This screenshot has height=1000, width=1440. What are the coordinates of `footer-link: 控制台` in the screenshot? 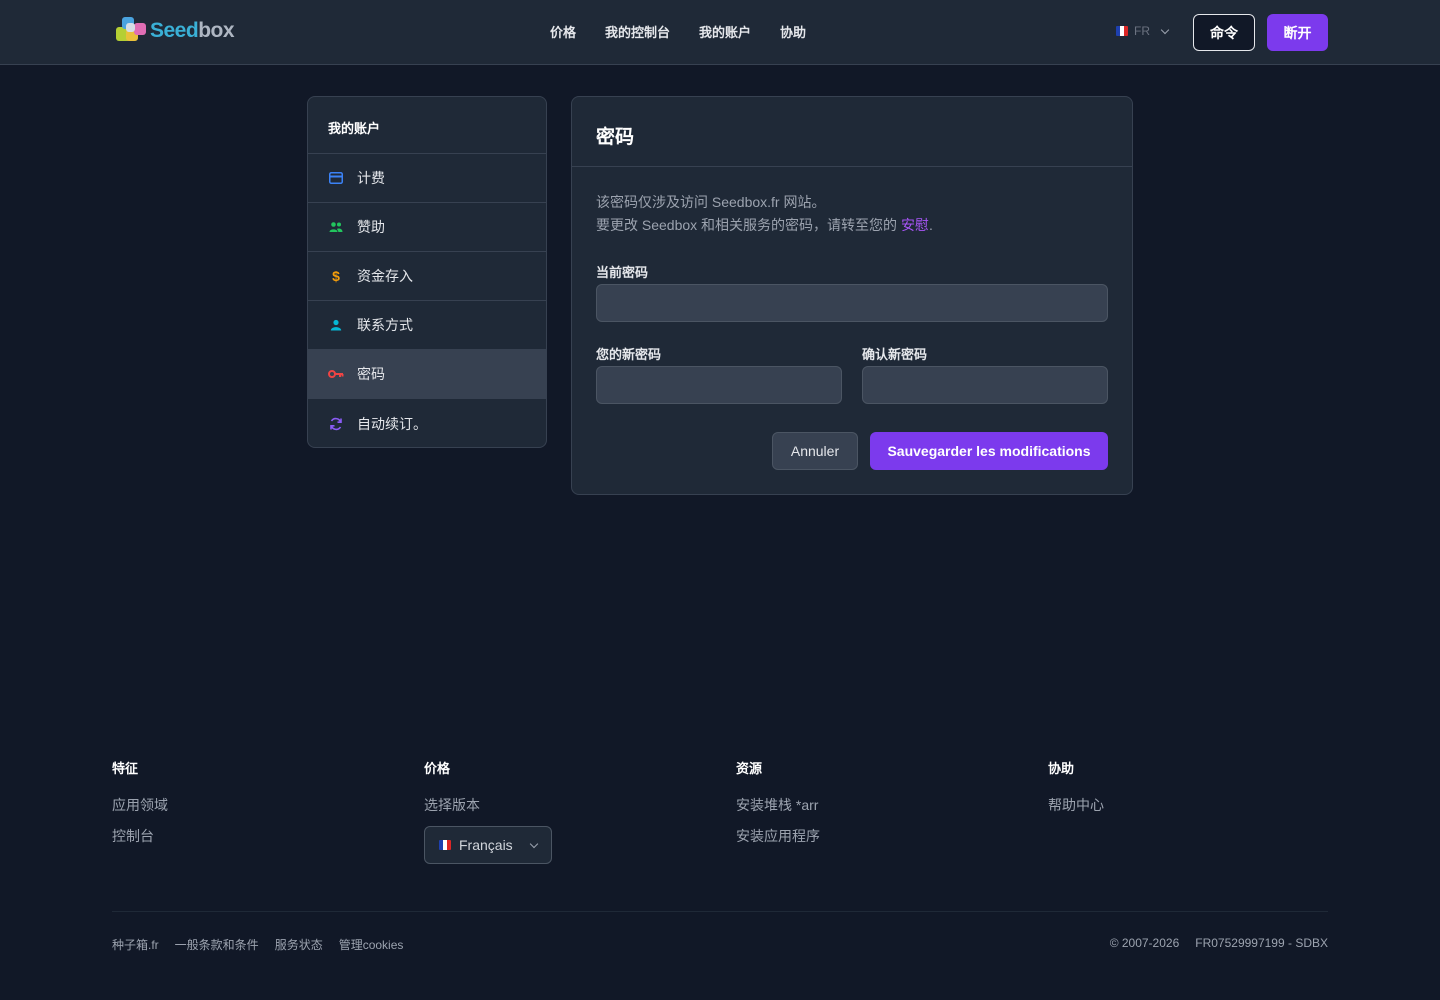 It's located at (140, 836).